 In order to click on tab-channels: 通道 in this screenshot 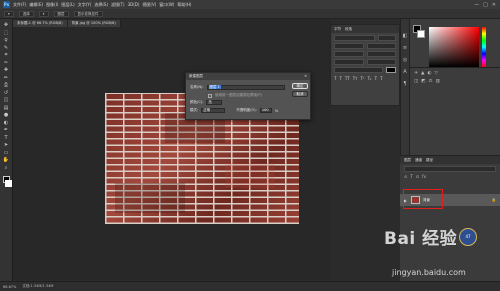, I will do `click(418, 160)`.